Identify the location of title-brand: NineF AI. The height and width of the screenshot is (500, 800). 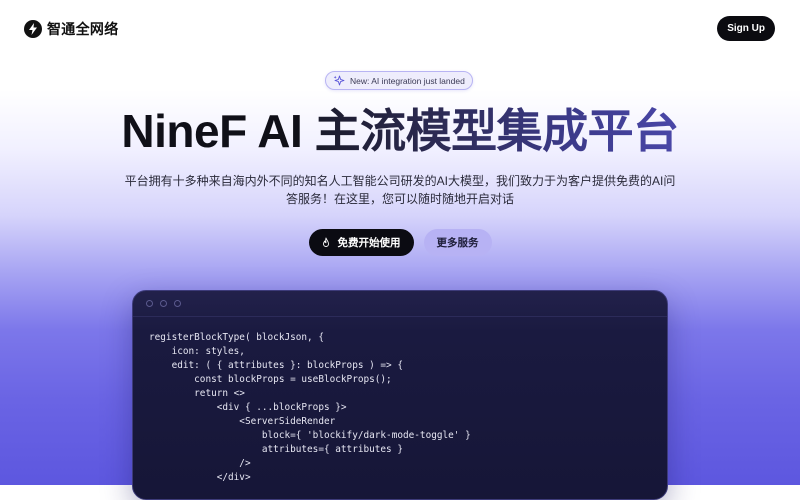
(218, 131).